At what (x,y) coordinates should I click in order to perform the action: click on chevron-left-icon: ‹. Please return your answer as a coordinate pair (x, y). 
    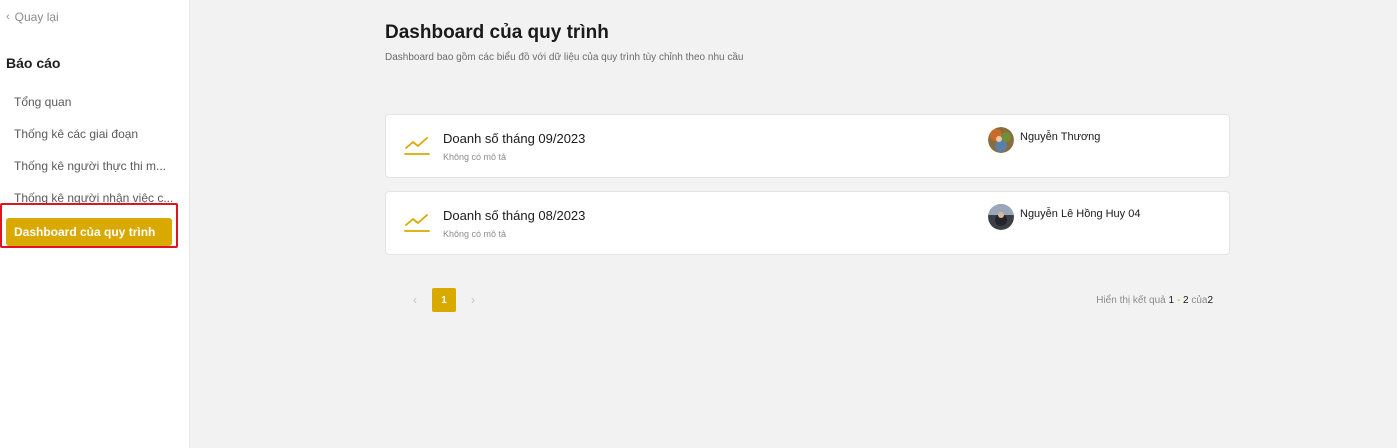
    Looking at the image, I should click on (8, 16).